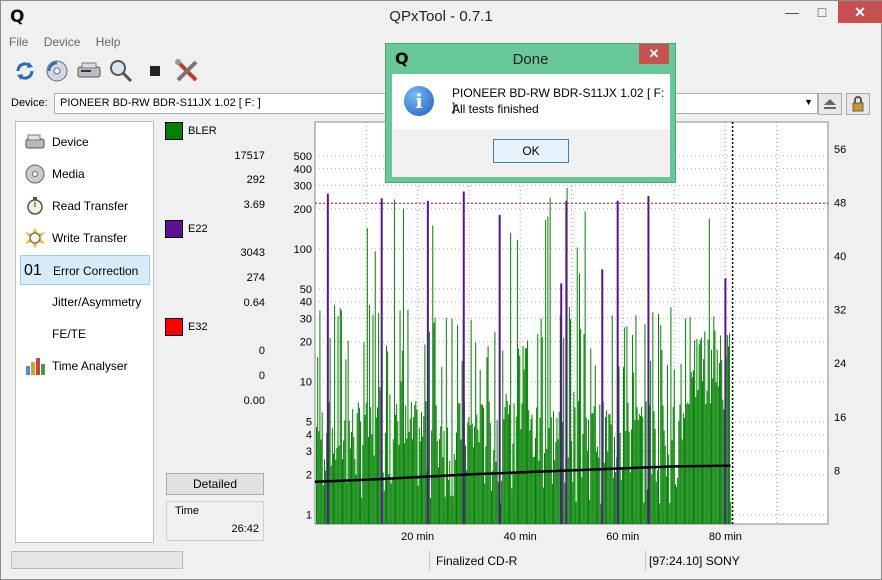 Image resolution: width=882 pixels, height=580 pixels. What do you see at coordinates (85, 270) in the screenshot?
I see `nav-error-correction: 01 Error Correction` at bounding box center [85, 270].